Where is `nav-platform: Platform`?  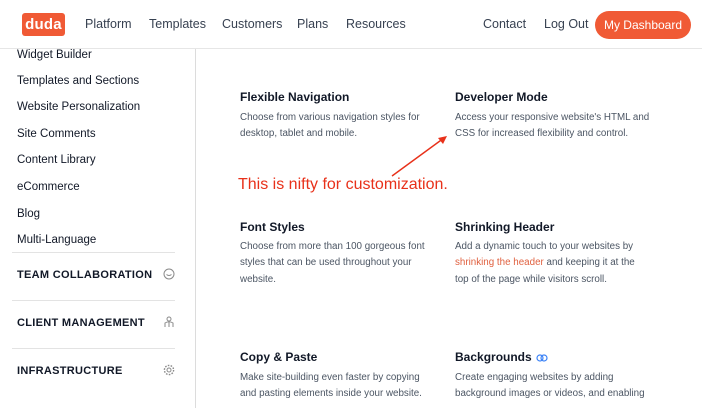 nav-platform: Platform is located at coordinates (108, 24).